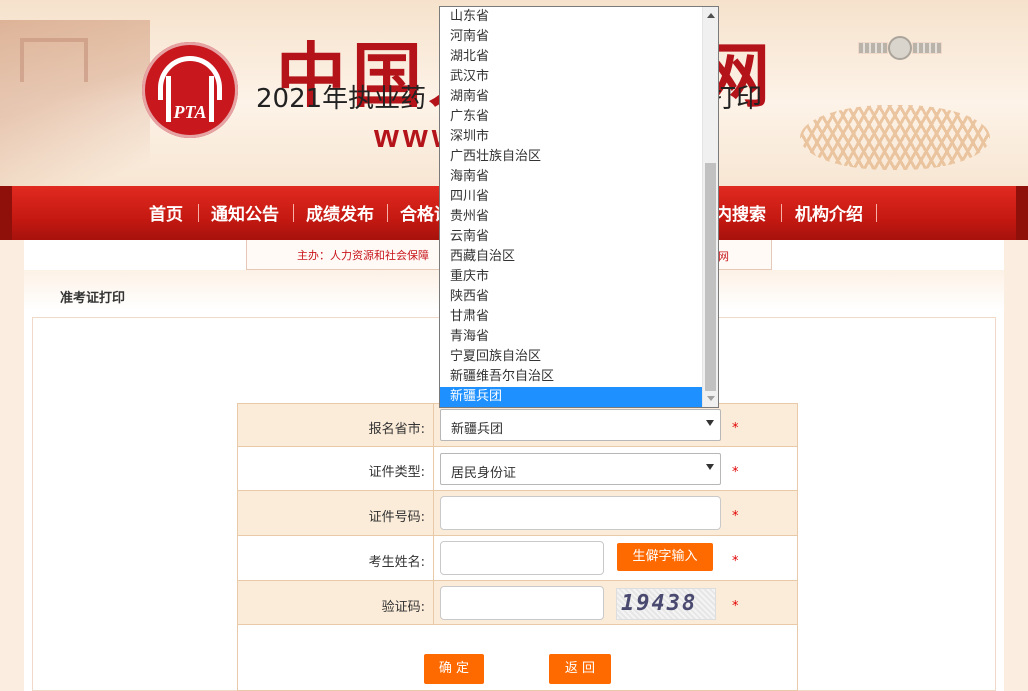  What do you see at coordinates (477, 429) in the screenshot?
I see `province-select-value: 新疆兵团` at bounding box center [477, 429].